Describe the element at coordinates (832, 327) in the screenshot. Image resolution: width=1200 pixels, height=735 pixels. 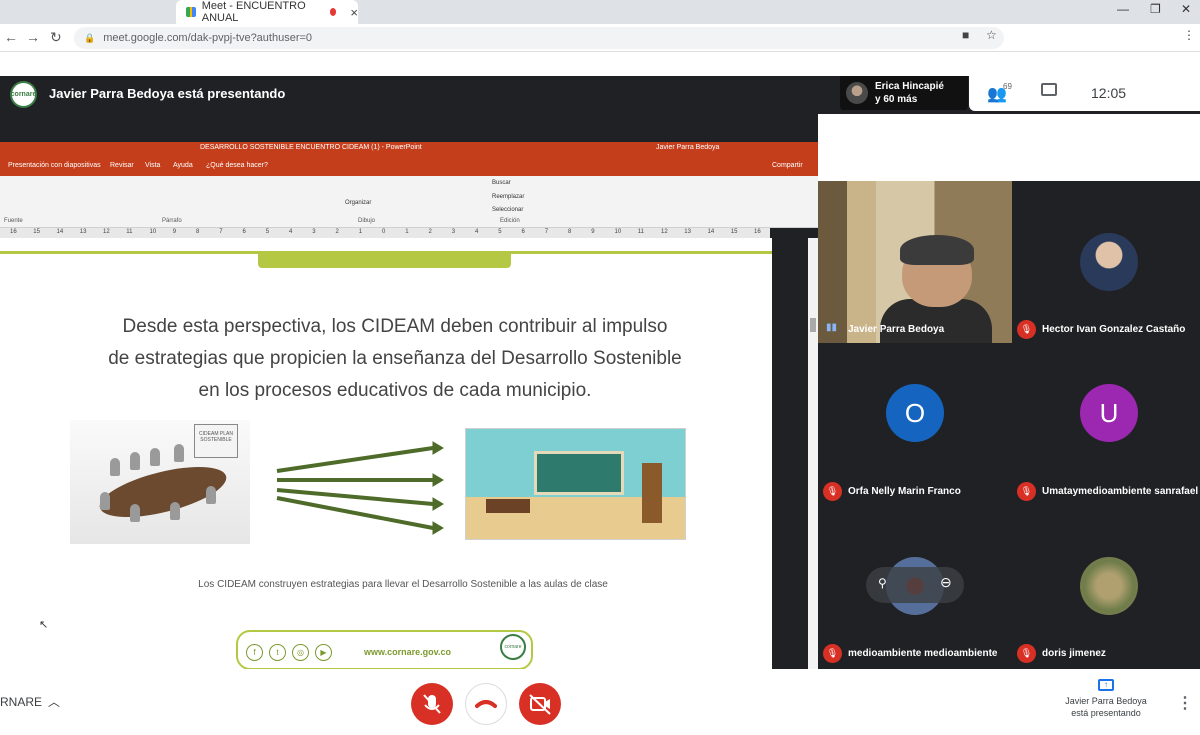
I see `speaking-icon: ▮▮` at that location.